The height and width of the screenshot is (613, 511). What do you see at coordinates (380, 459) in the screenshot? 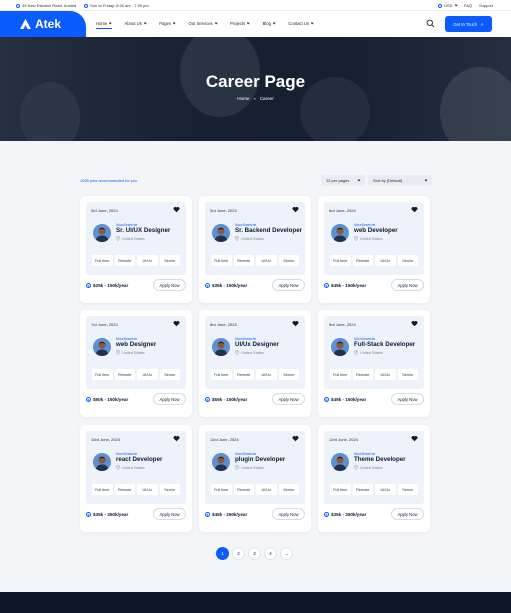
I see `job-title: Theme Developer` at bounding box center [380, 459].